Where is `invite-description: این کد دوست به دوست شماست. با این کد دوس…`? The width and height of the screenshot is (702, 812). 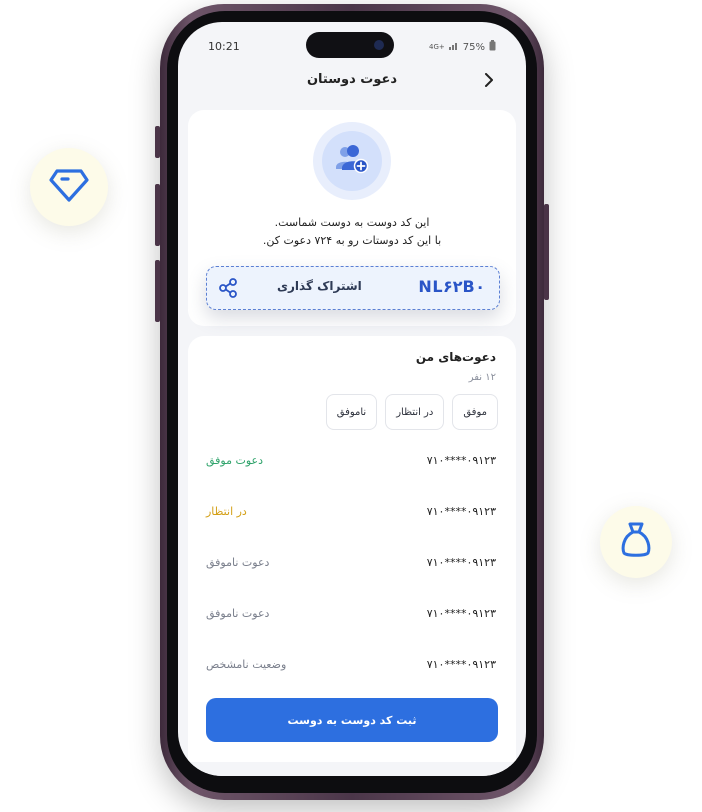 invite-description: این کد دوست به دوست شماست. با این کد دوس… is located at coordinates (352, 232).